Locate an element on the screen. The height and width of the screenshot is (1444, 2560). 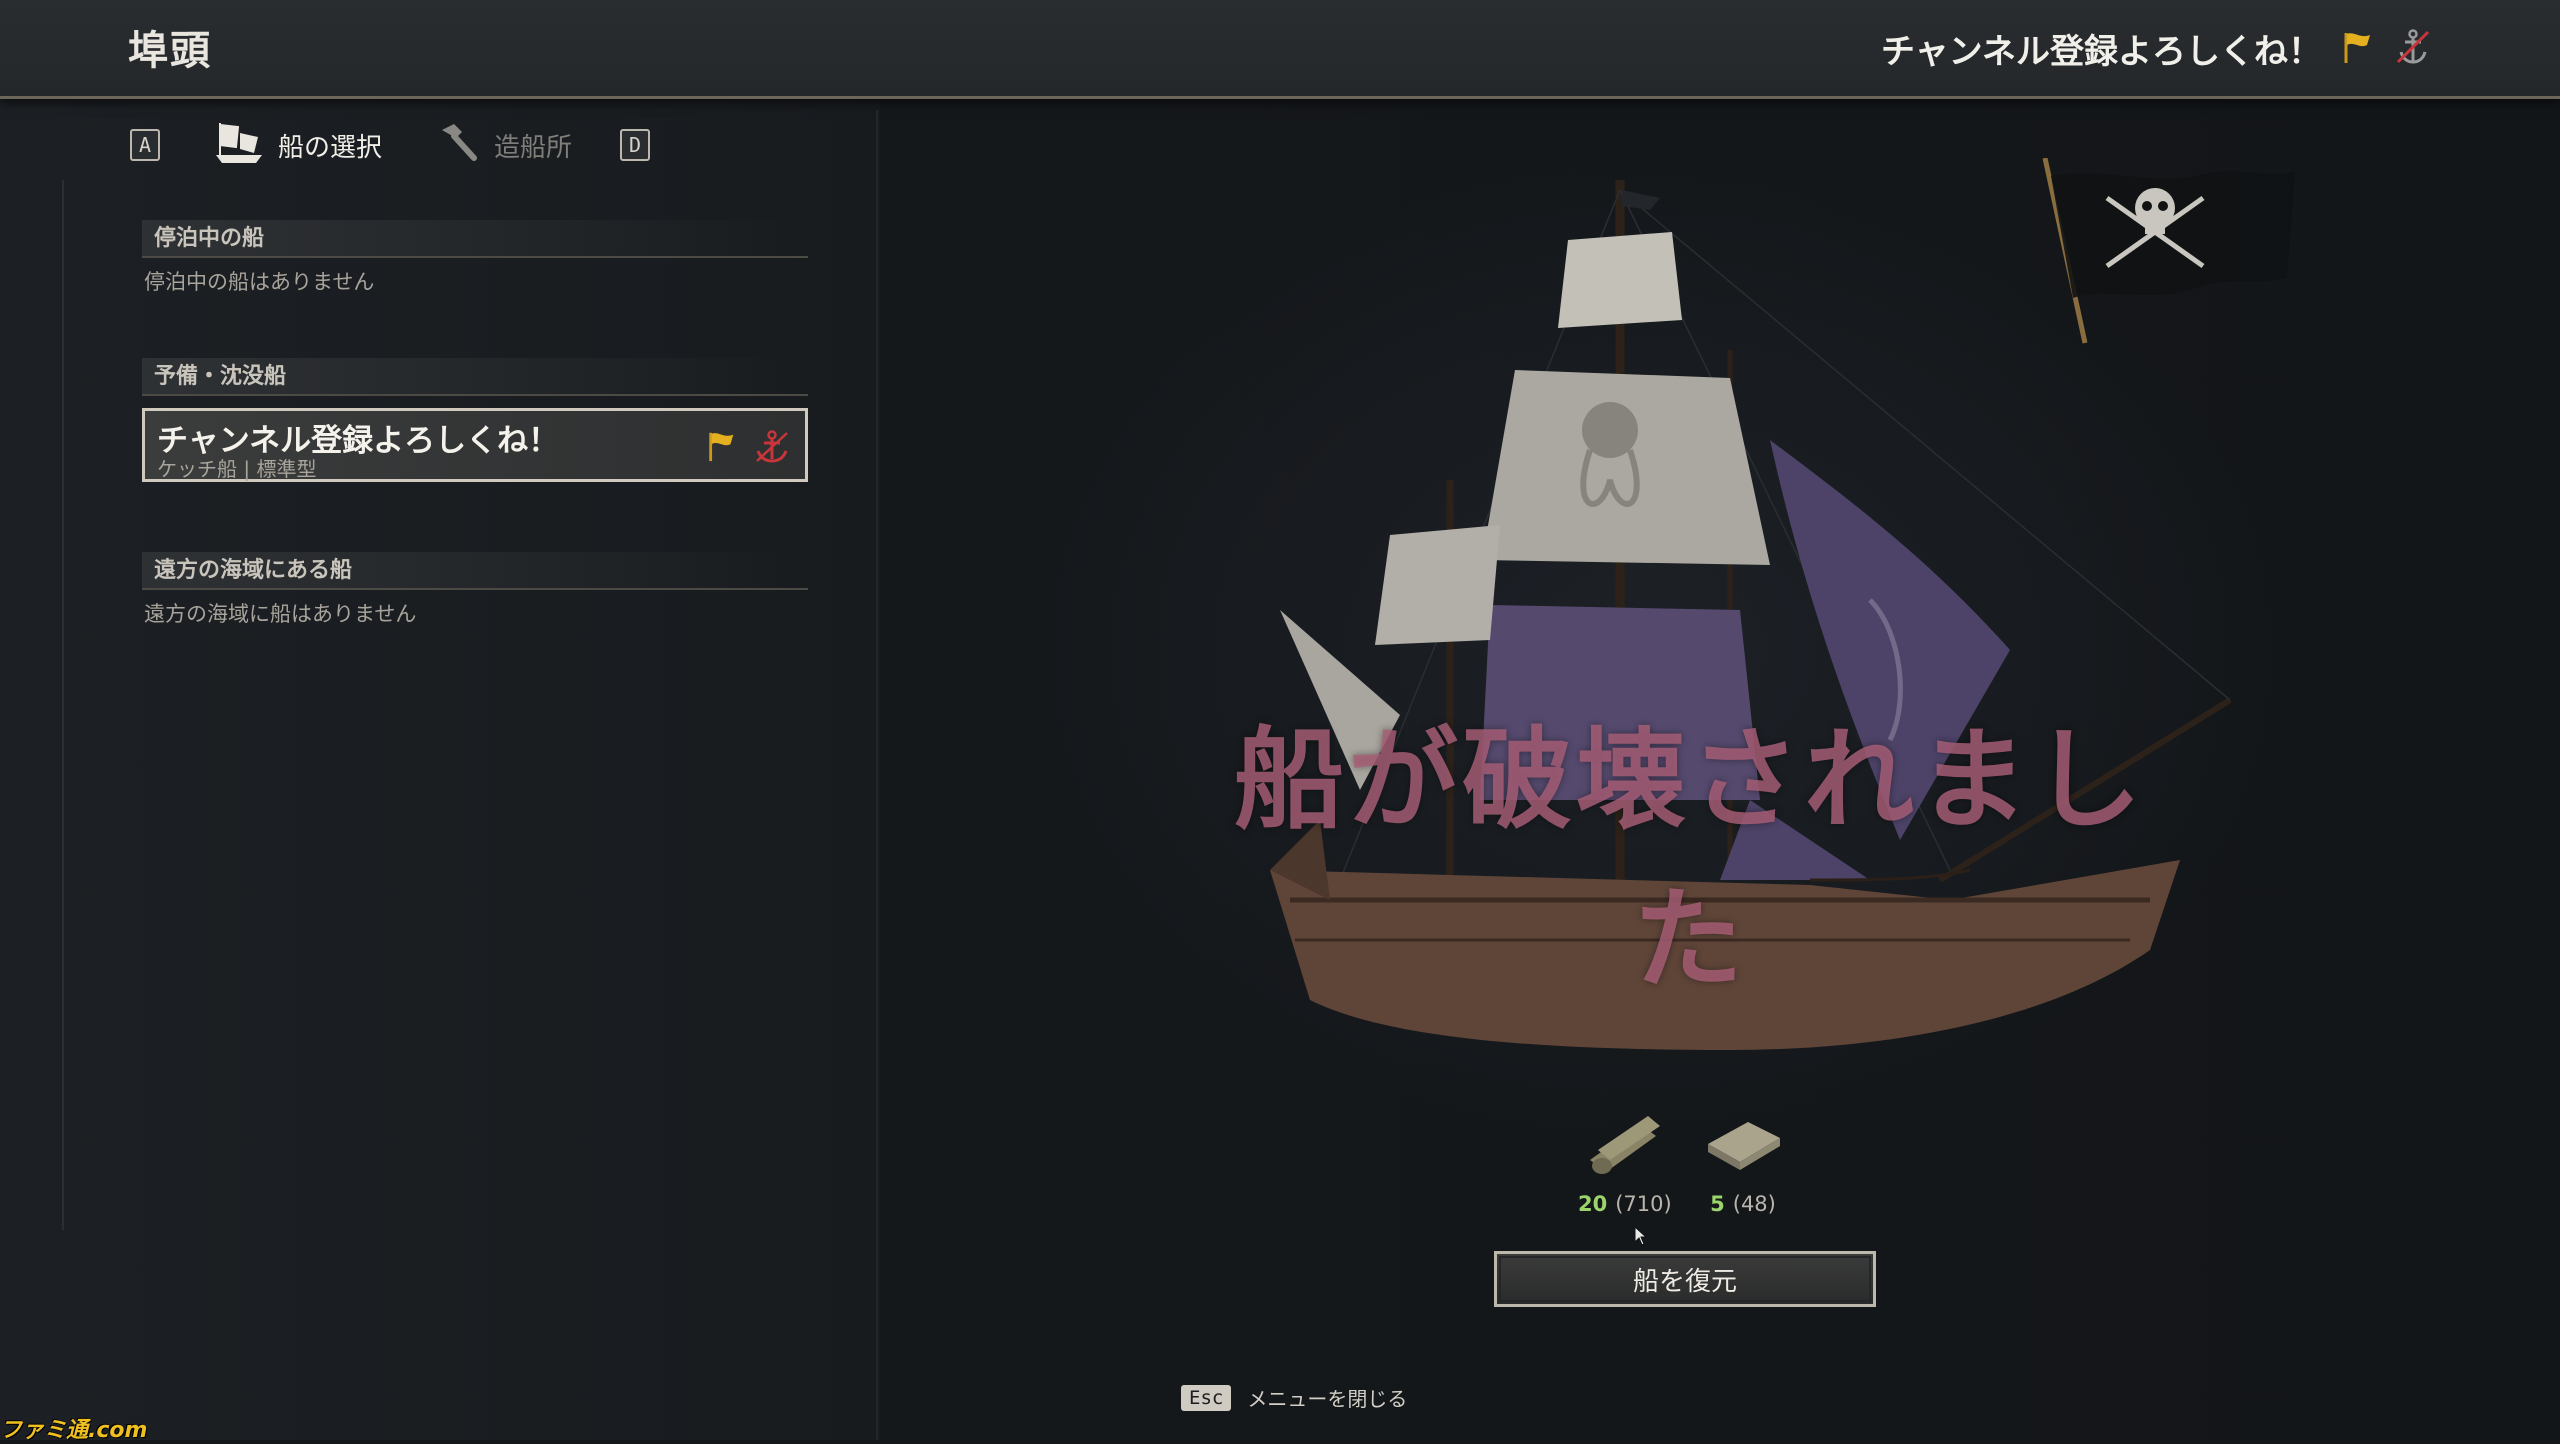
anchor-crossed-icon is located at coordinates (2413, 49).